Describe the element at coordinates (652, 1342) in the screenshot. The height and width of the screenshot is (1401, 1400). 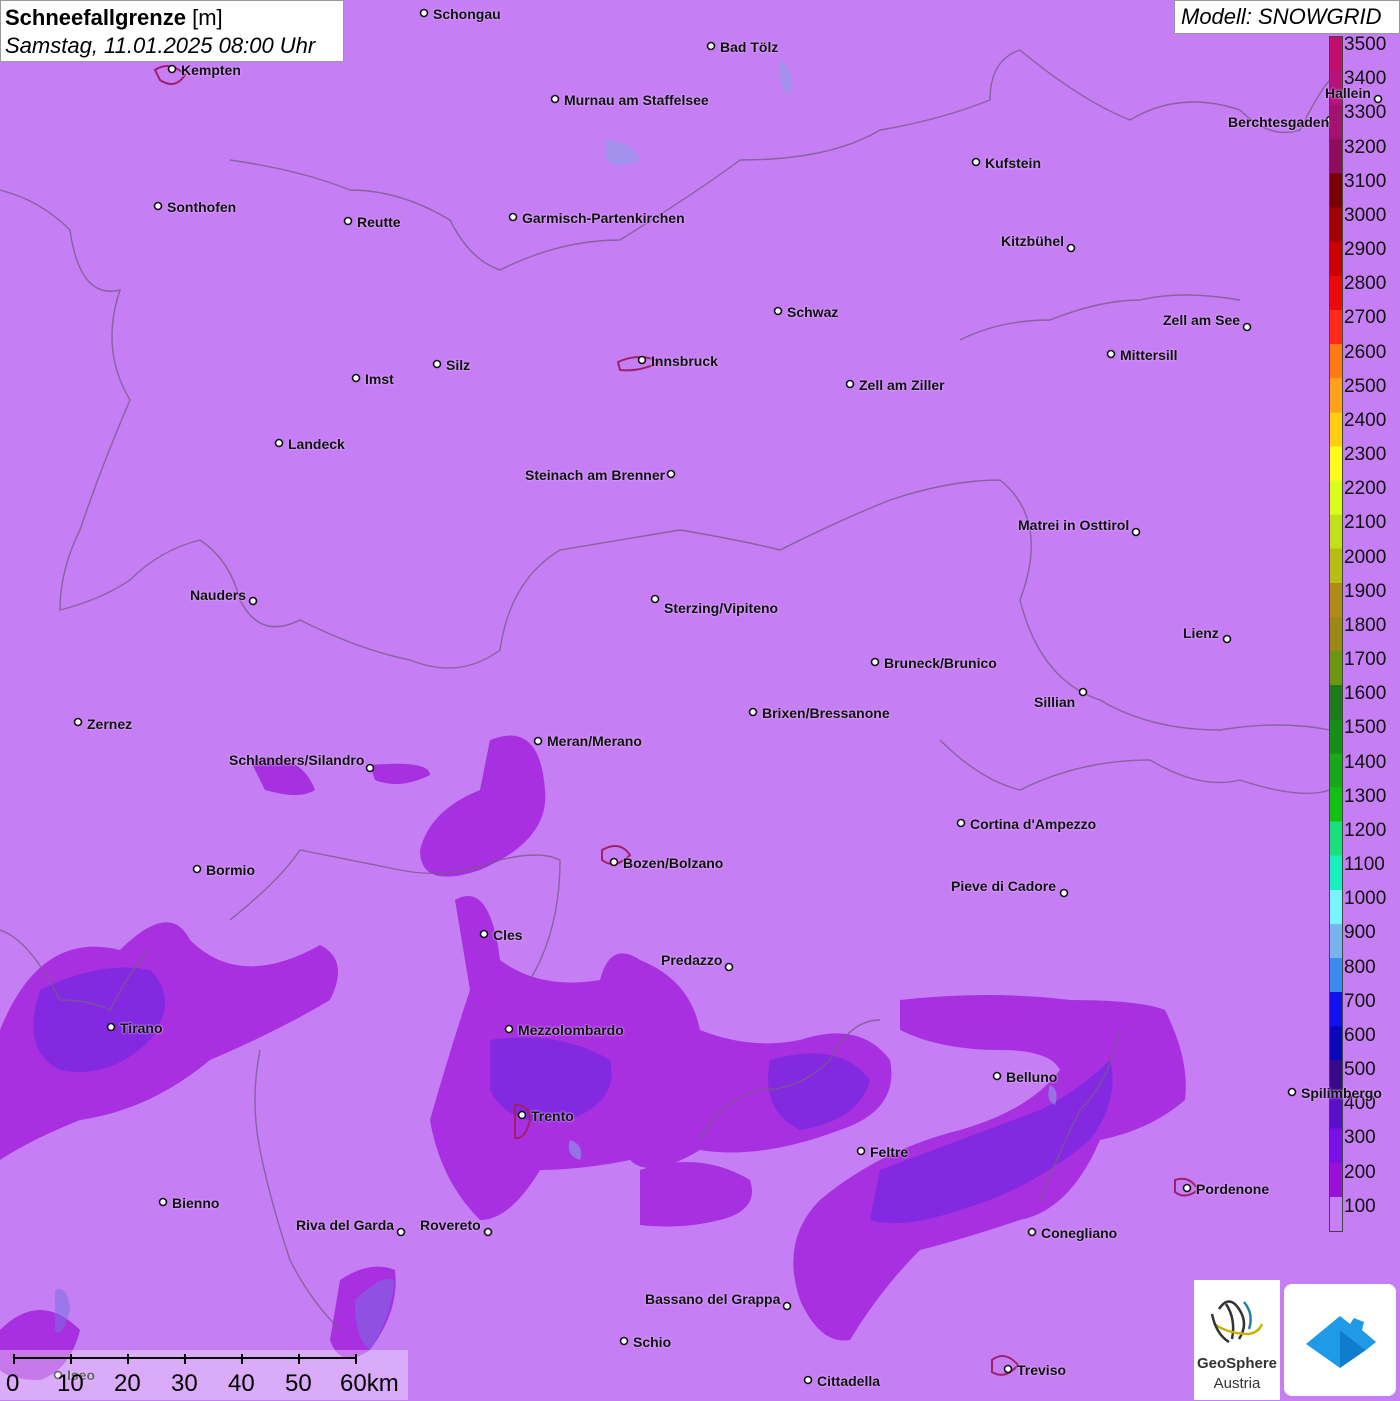
I see `city-label: Schio` at that location.